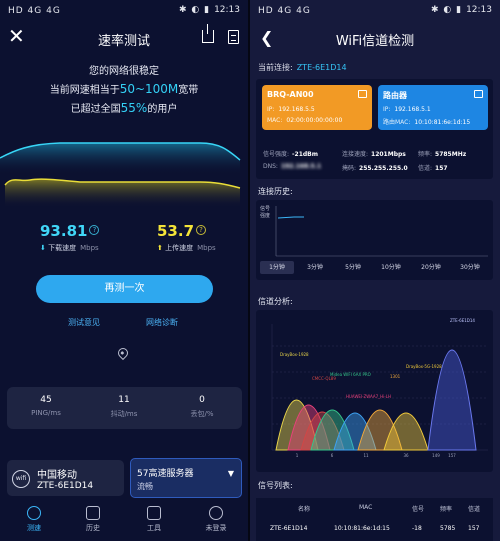  What do you see at coordinates (176, 231) in the screenshot?
I see `upload-value: 53.7` at bounding box center [176, 231].